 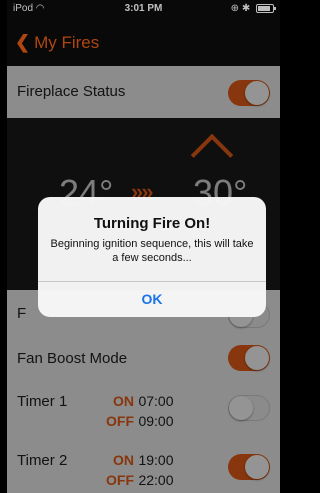 I want to click on alert-title: Turning Fire On!, so click(x=152, y=223).